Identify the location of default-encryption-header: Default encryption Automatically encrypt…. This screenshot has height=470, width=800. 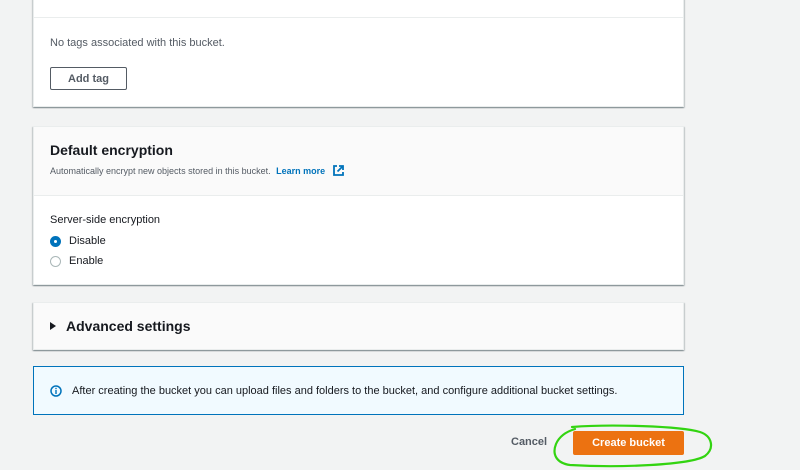
(358, 161).